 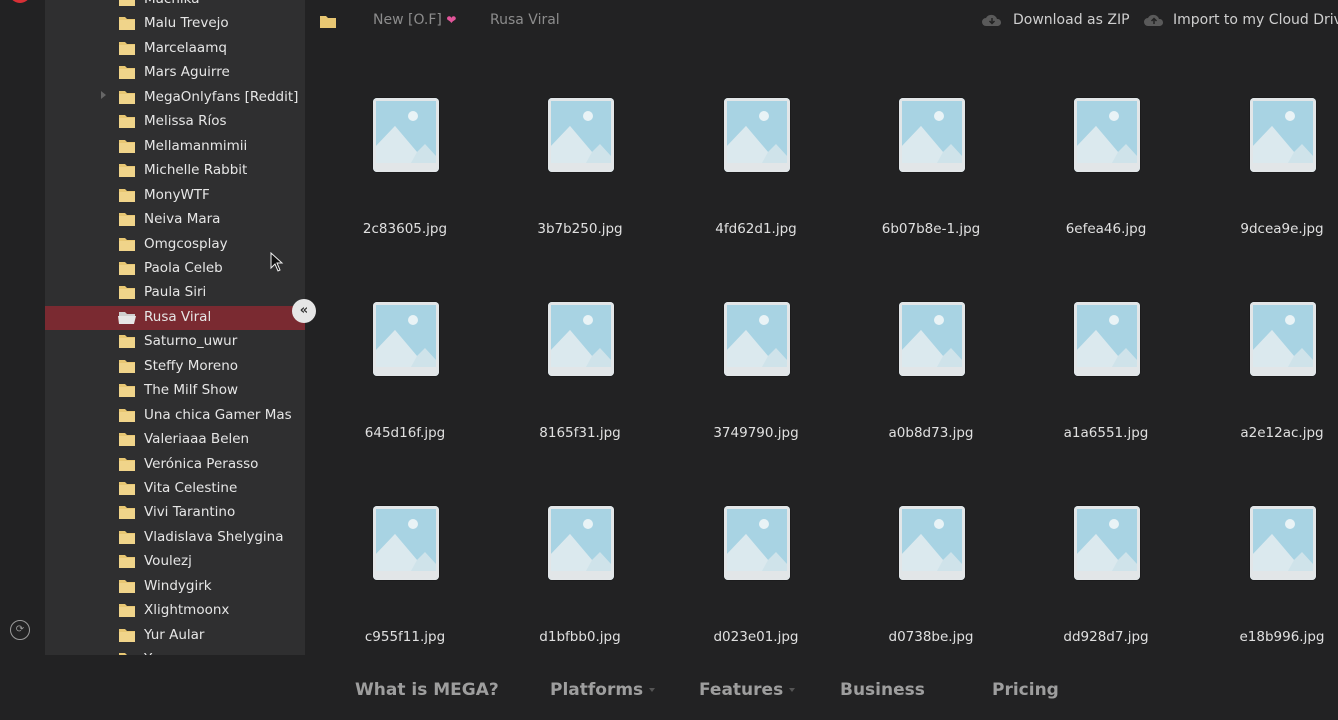 I want to click on sidebar-item: Vivi Tarantino, so click(x=175, y=513).